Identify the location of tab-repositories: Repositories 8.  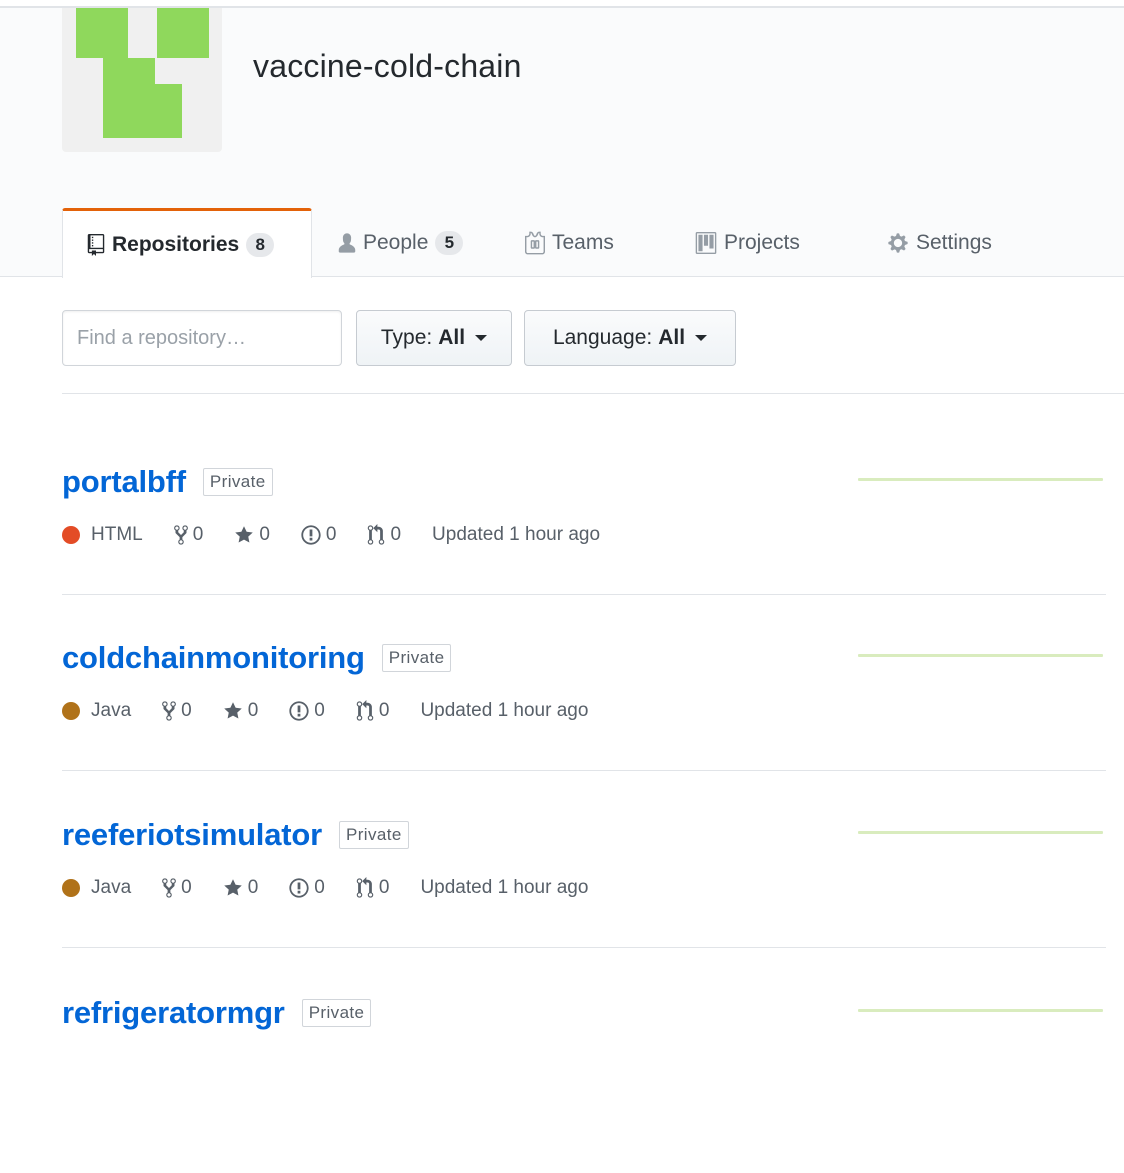
(187, 243).